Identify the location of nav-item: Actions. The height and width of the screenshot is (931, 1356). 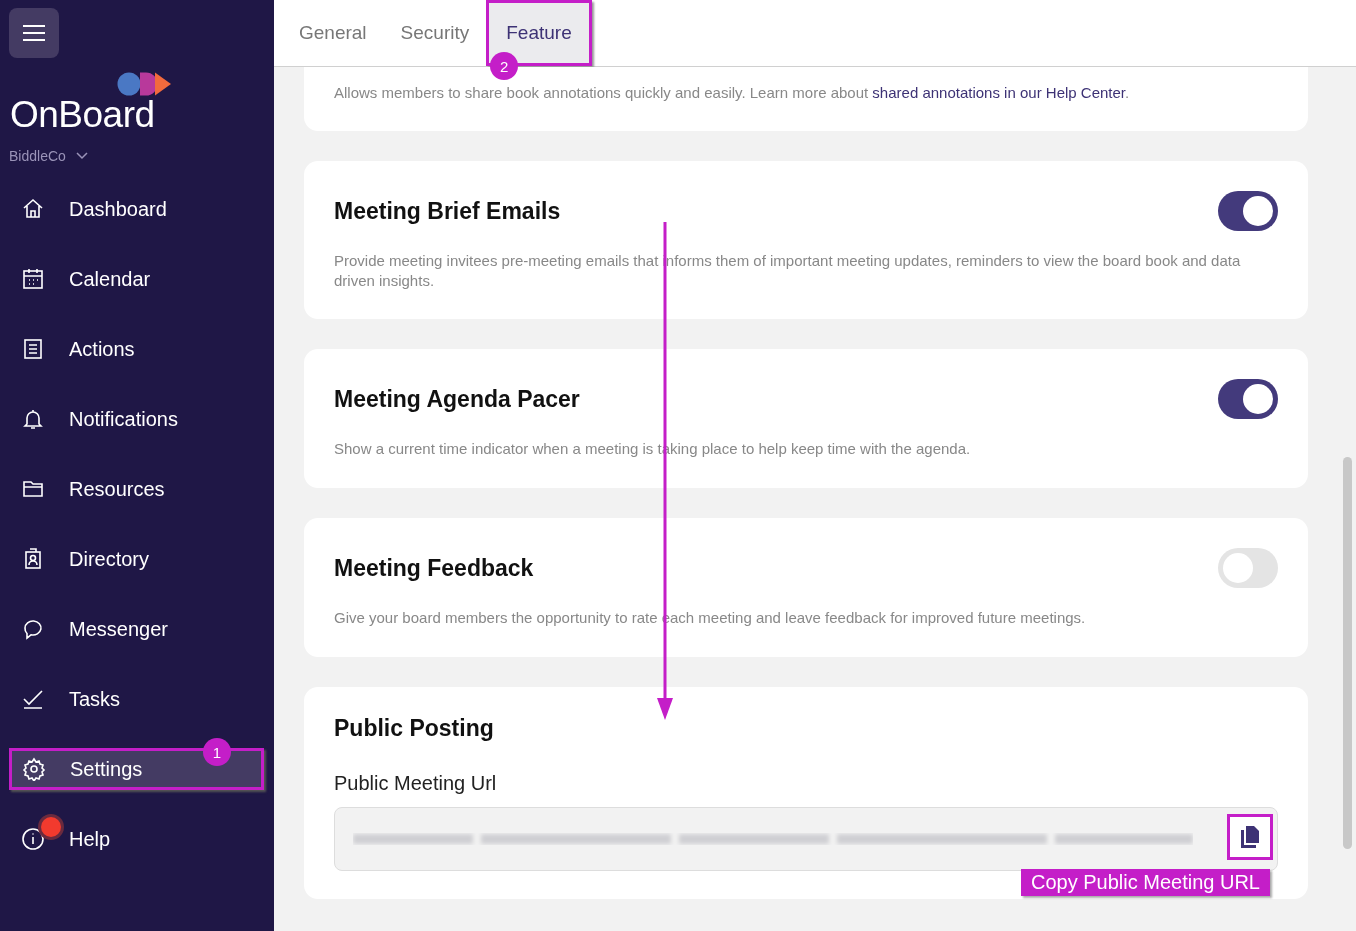
(136, 349).